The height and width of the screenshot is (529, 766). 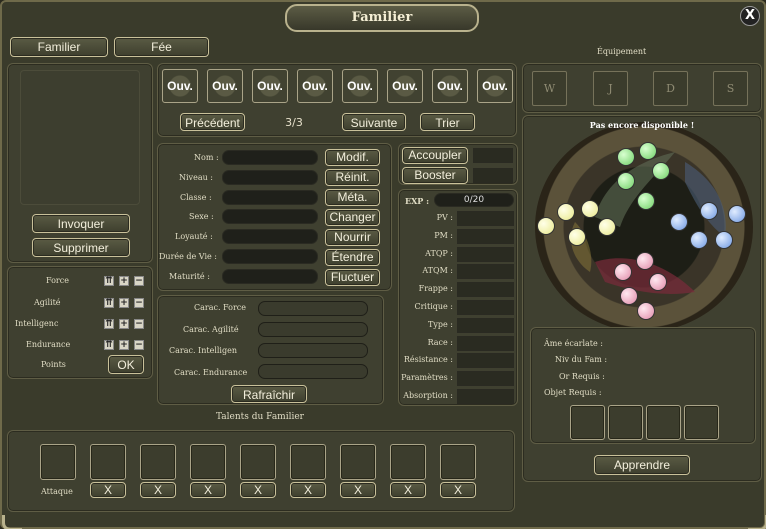 What do you see at coordinates (405, 86) in the screenshot?
I see `open-slot-6: Ouv.` at bounding box center [405, 86].